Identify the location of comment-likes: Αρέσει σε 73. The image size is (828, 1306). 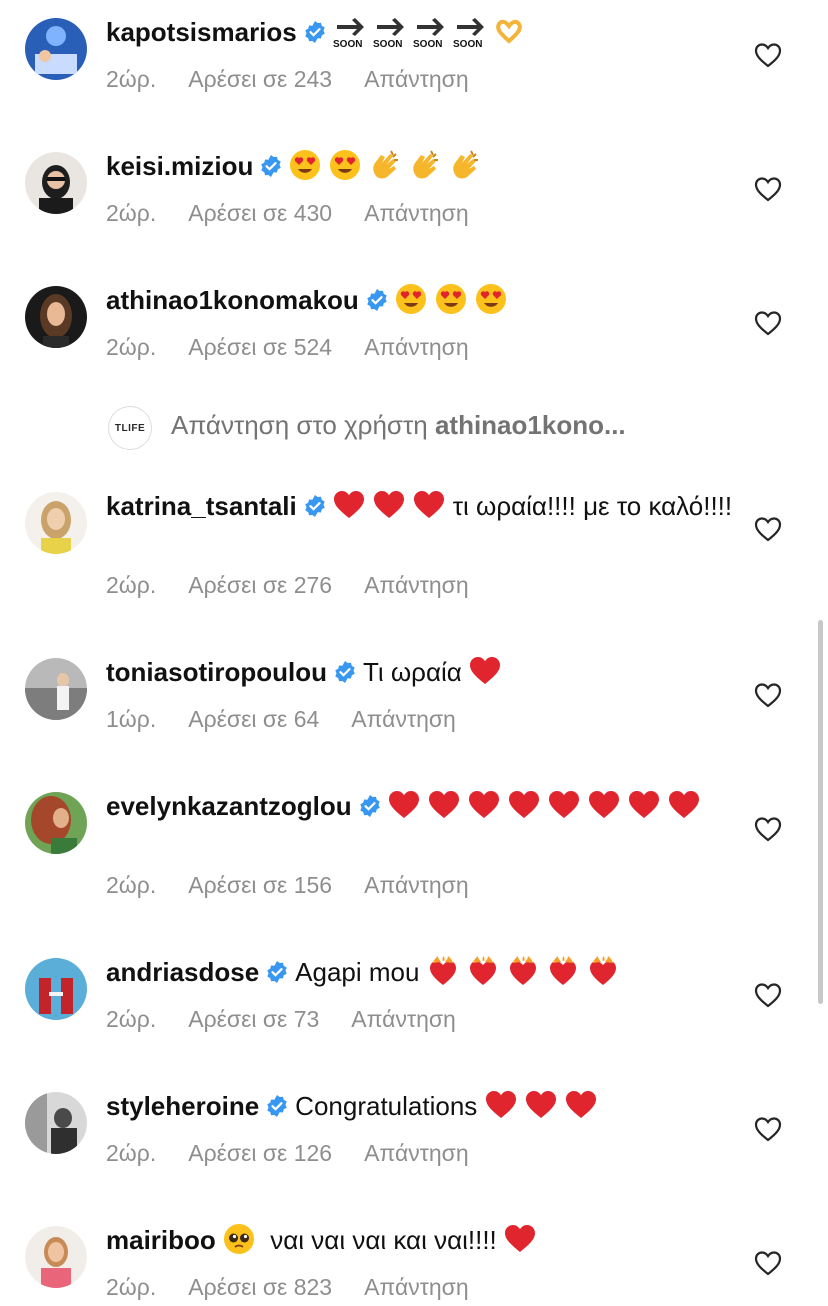
(253, 1019).